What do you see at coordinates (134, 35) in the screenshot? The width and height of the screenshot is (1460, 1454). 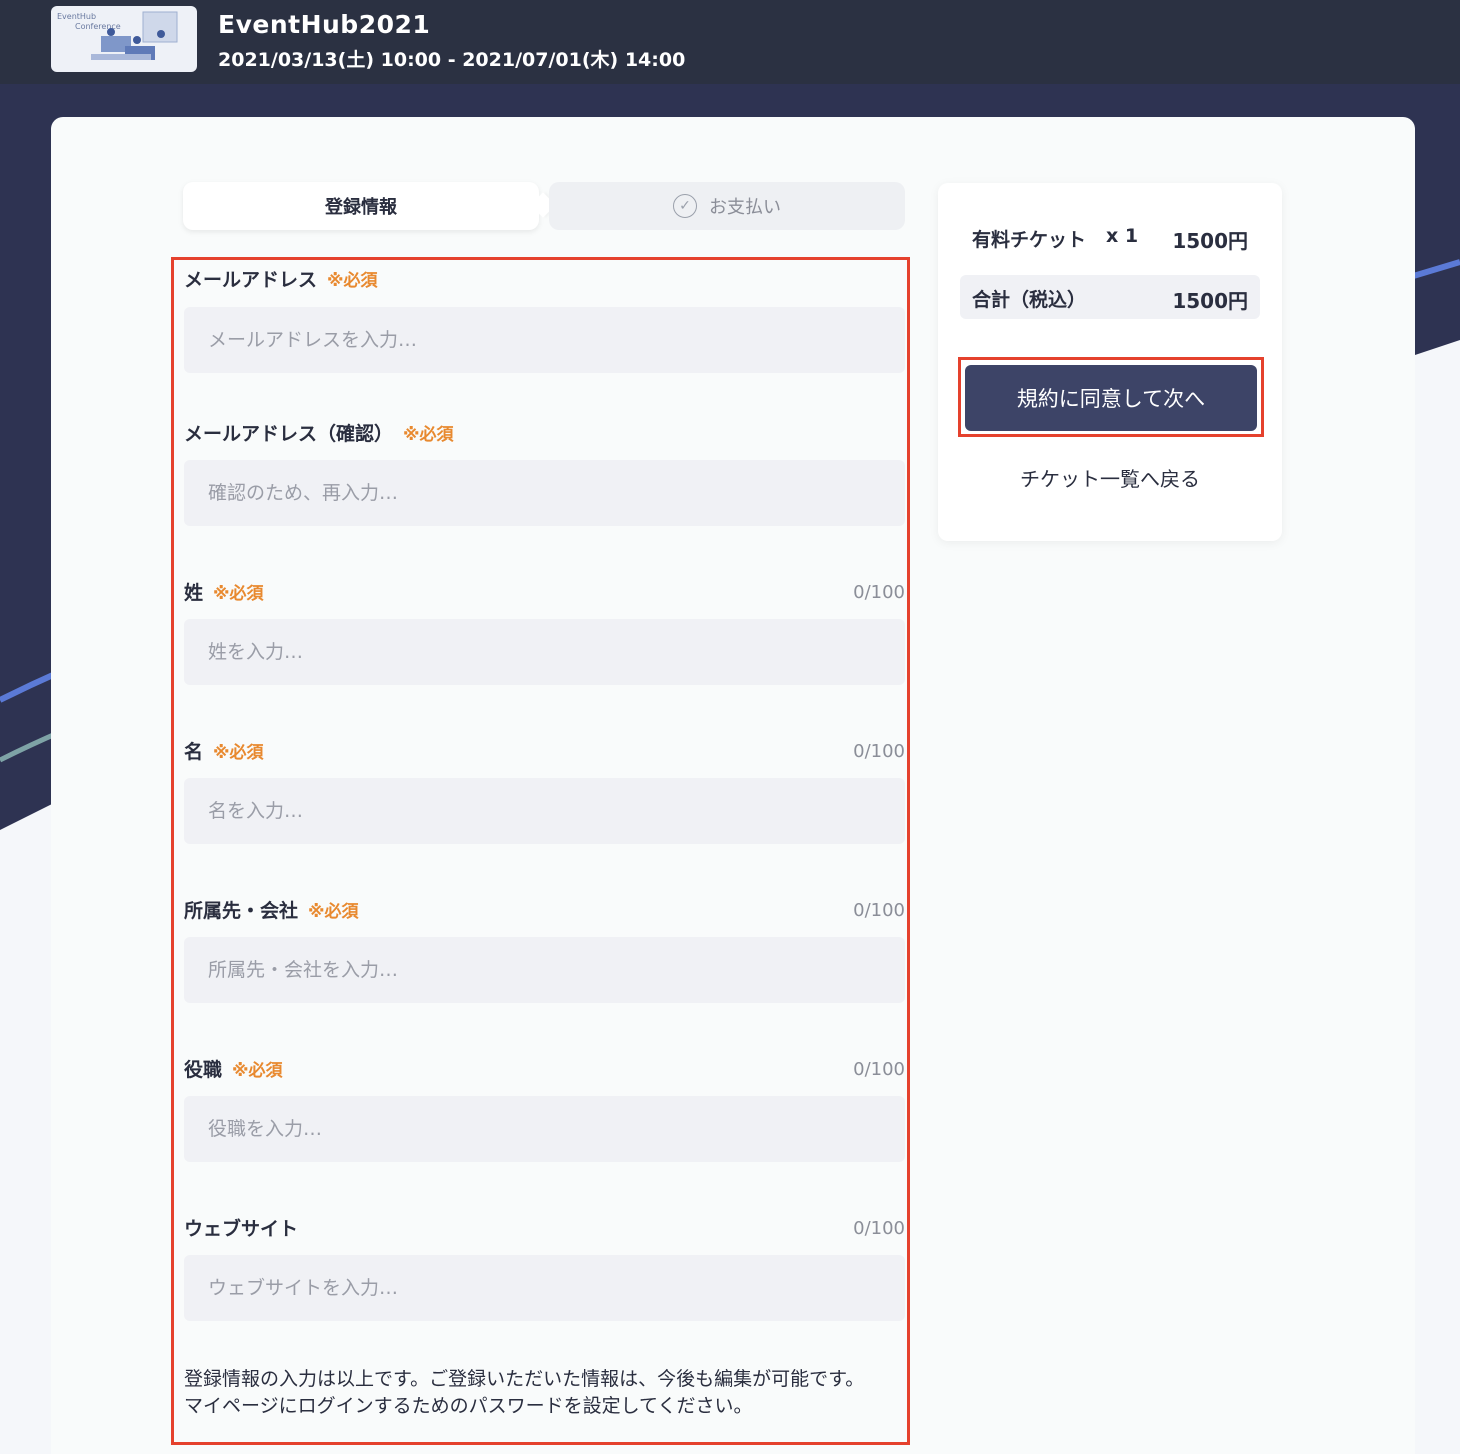 I see `conference-illustration` at bounding box center [134, 35].